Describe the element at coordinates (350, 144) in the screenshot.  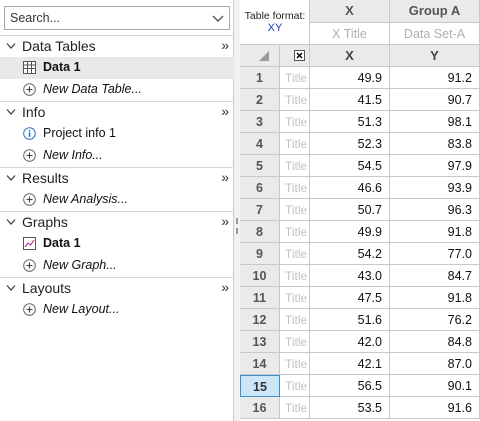
I see `x-value-cell: 52.3` at that location.